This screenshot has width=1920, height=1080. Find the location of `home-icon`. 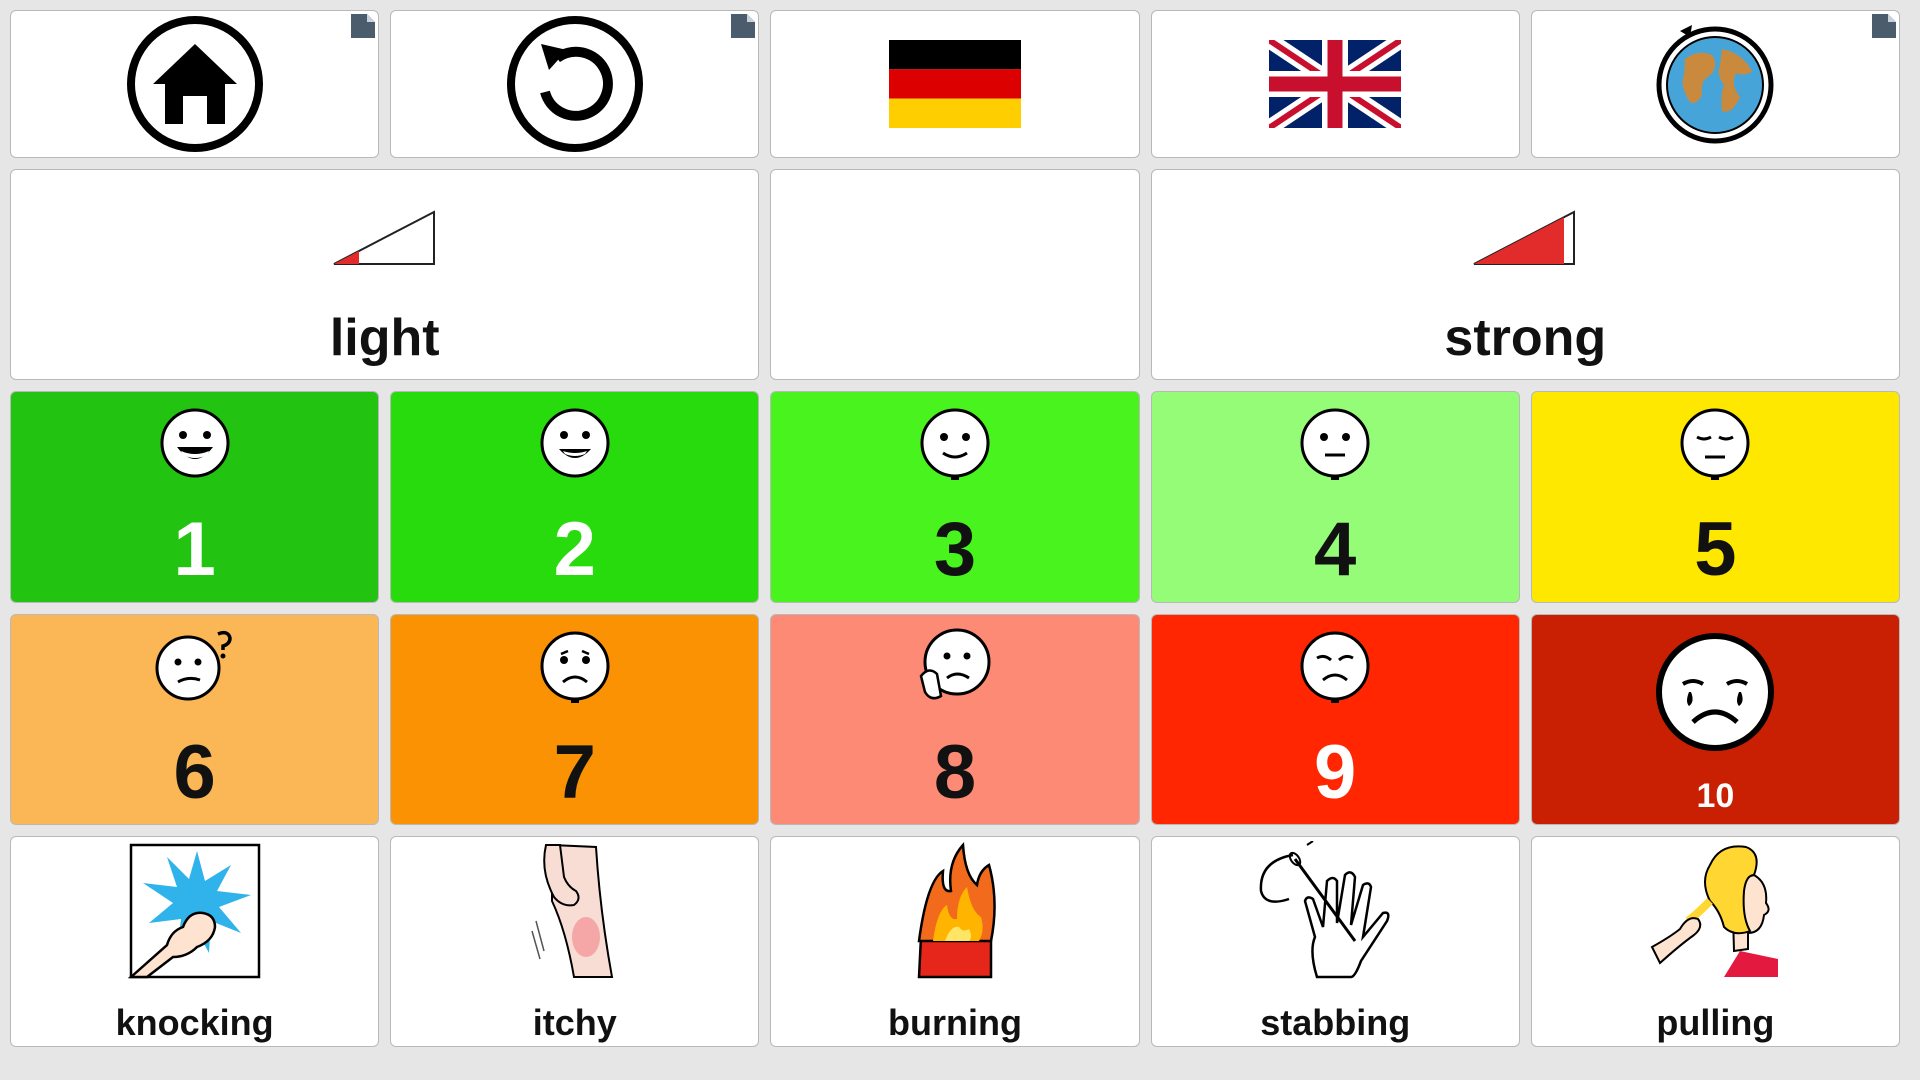

home-icon is located at coordinates (194, 84).